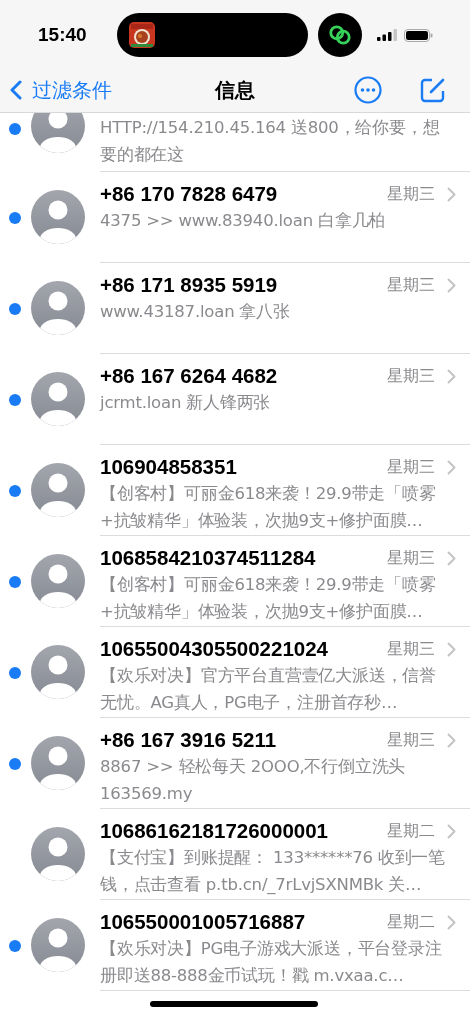  Describe the element at coordinates (16, 90) in the screenshot. I see `back-chevron-icon` at that location.